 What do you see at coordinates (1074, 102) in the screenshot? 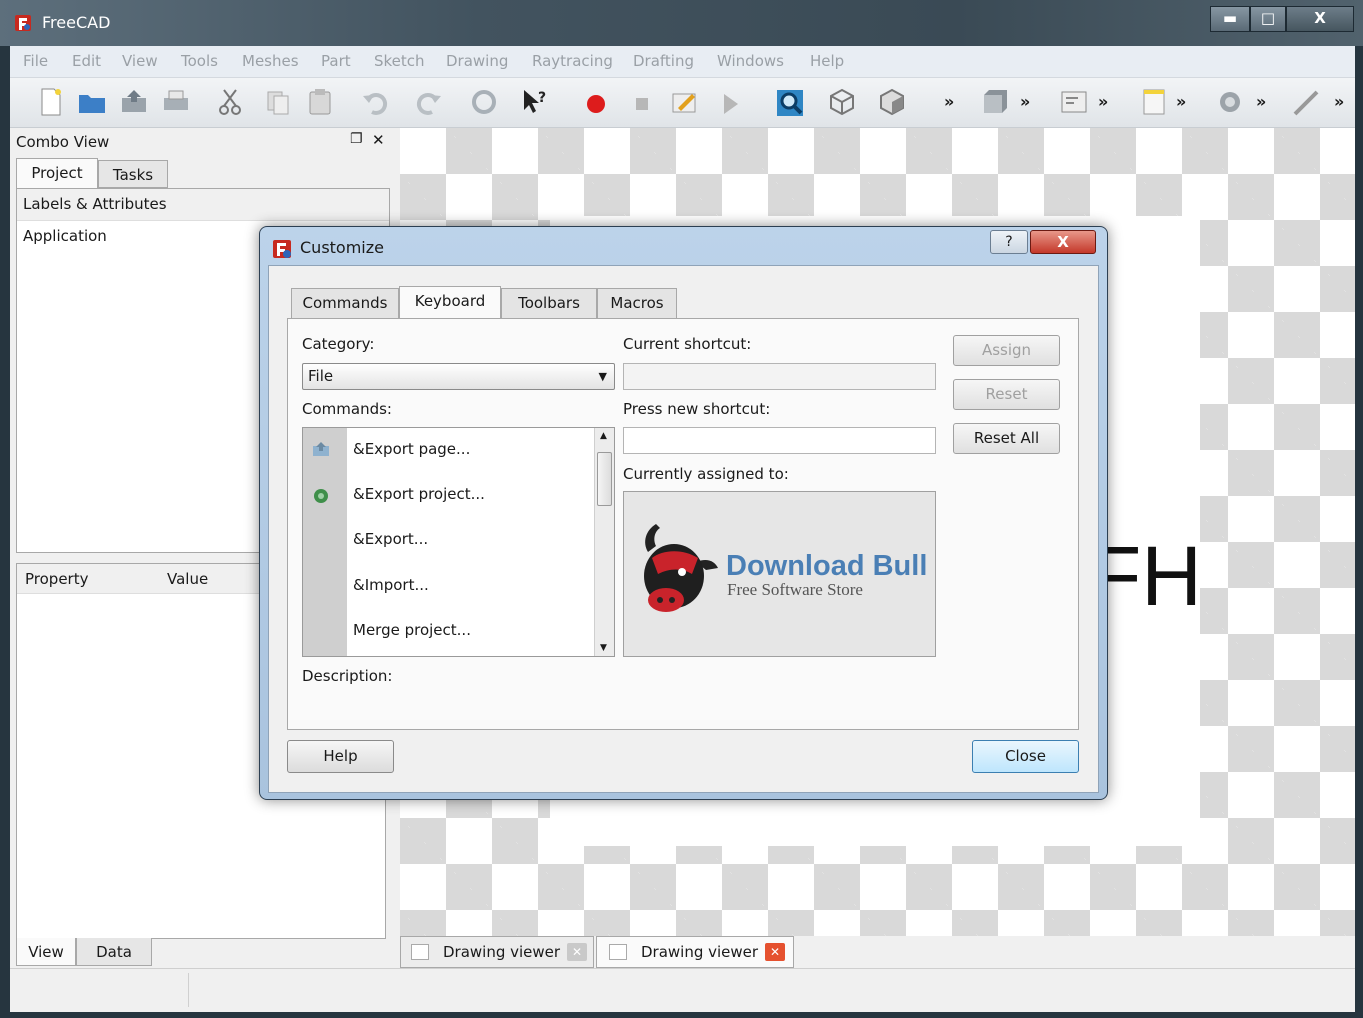
I see `drawing-page-icon` at bounding box center [1074, 102].